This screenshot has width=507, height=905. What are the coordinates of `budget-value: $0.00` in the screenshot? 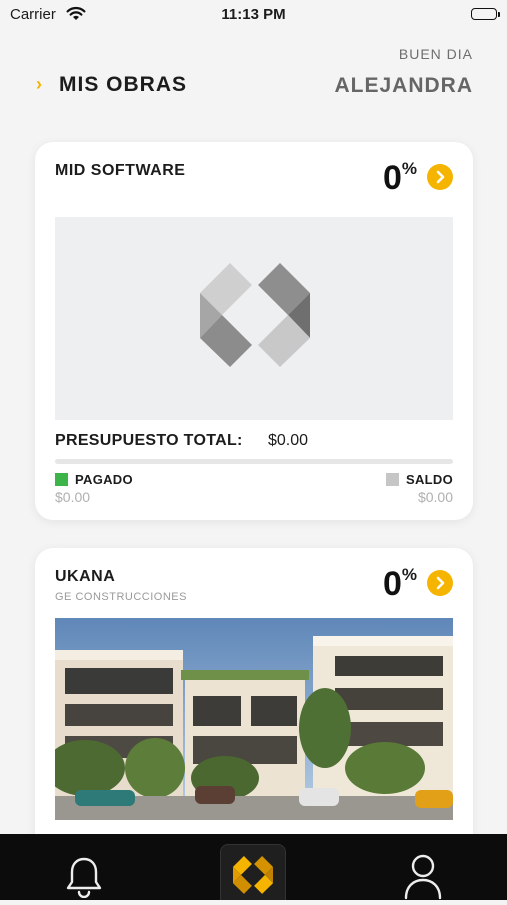 It's located at (288, 440).